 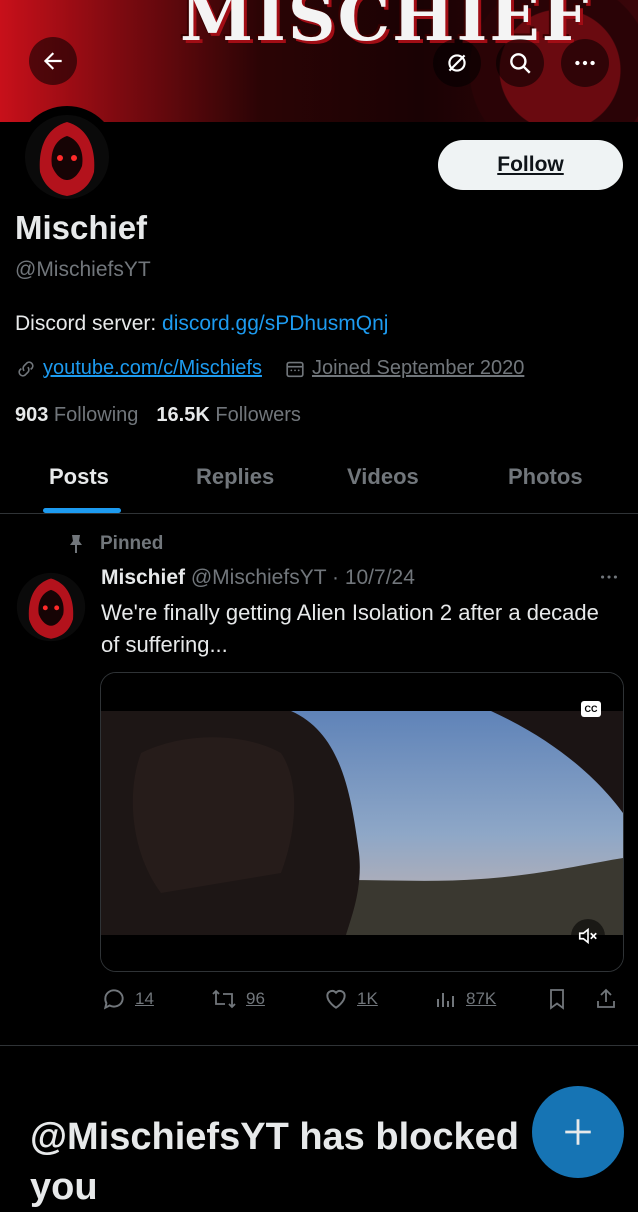 What do you see at coordinates (319, 1045) in the screenshot?
I see `section-divider` at bounding box center [319, 1045].